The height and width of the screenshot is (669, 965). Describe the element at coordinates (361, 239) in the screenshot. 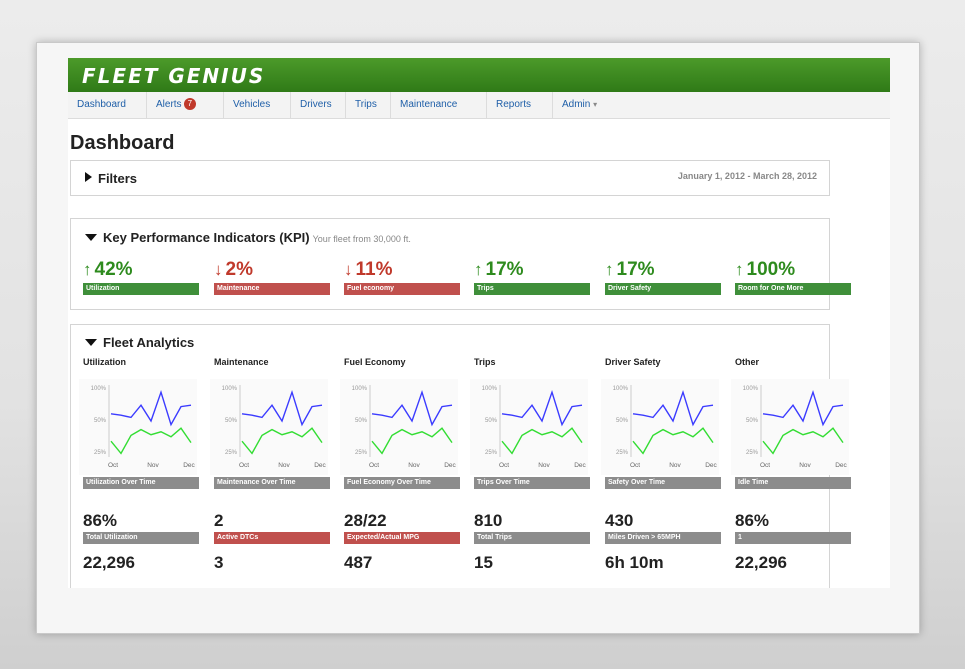

I see `kpi-subtitle: Your fleet from 30,000 ft.` at that location.